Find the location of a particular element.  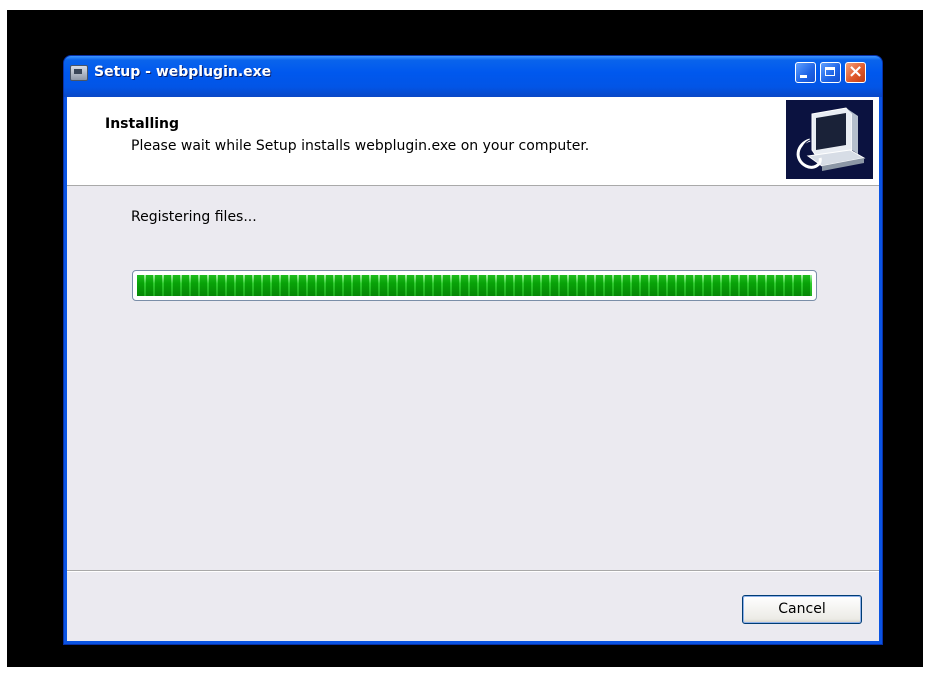

close-icon: × is located at coordinates (855, 71).